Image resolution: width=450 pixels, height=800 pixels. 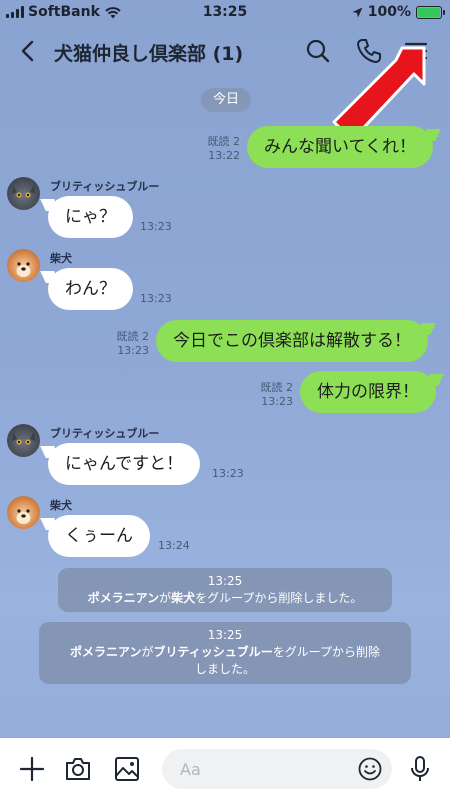 What do you see at coordinates (224, 155) in the screenshot?
I see `message-time: 13:22` at bounding box center [224, 155].